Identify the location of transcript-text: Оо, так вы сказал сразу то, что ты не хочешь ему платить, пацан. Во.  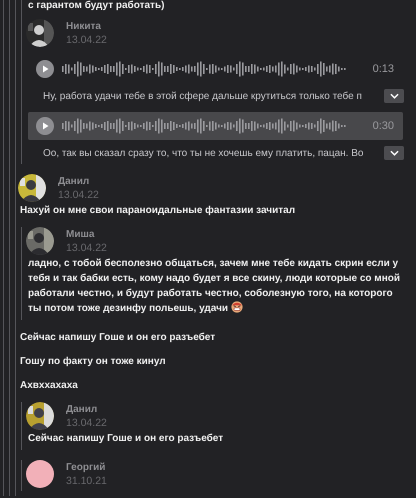
(203, 153).